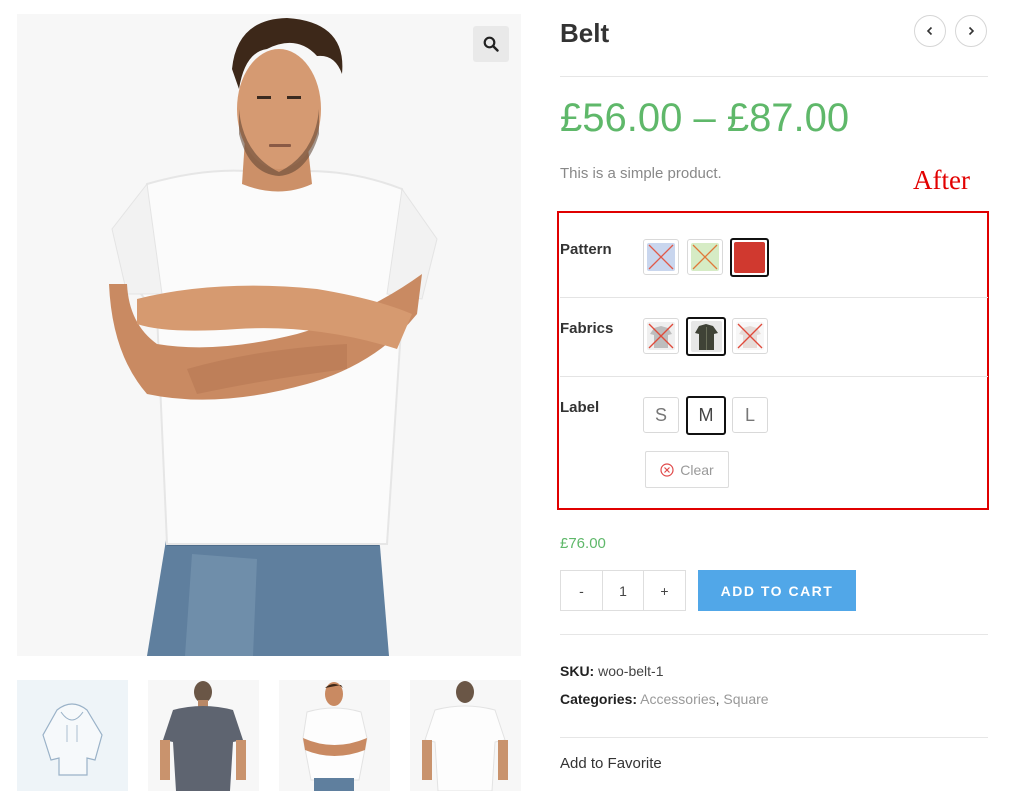 Image resolution: width=1024 pixels, height=808 pixels. What do you see at coordinates (631, 671) in the screenshot?
I see `sku-value: woo-belt-1` at bounding box center [631, 671].